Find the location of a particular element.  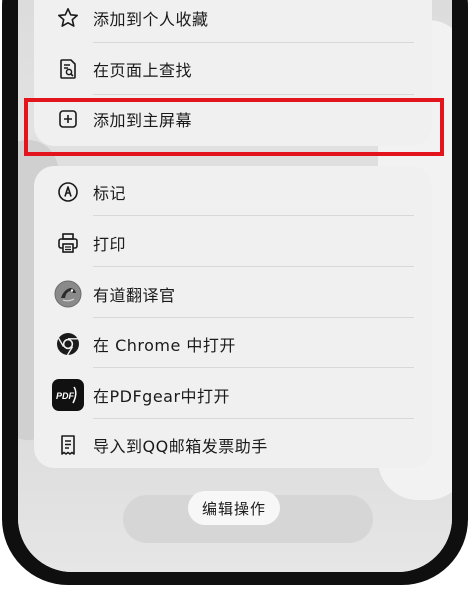

menu-item-open-in-chrome: 在 Chrome 中打开 is located at coordinates (233, 343).